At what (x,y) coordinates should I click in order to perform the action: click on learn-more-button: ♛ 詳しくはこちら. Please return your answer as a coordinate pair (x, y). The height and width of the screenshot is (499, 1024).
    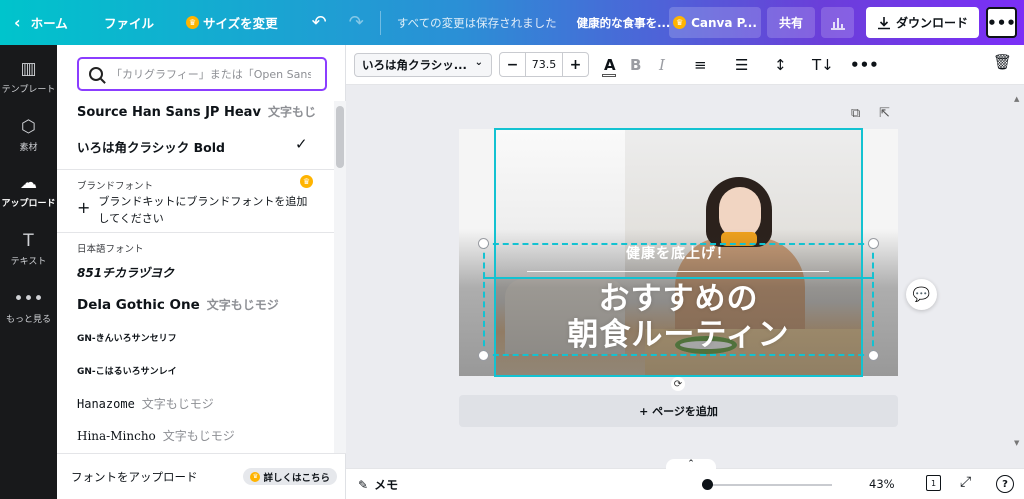
    Looking at the image, I should click on (290, 476).